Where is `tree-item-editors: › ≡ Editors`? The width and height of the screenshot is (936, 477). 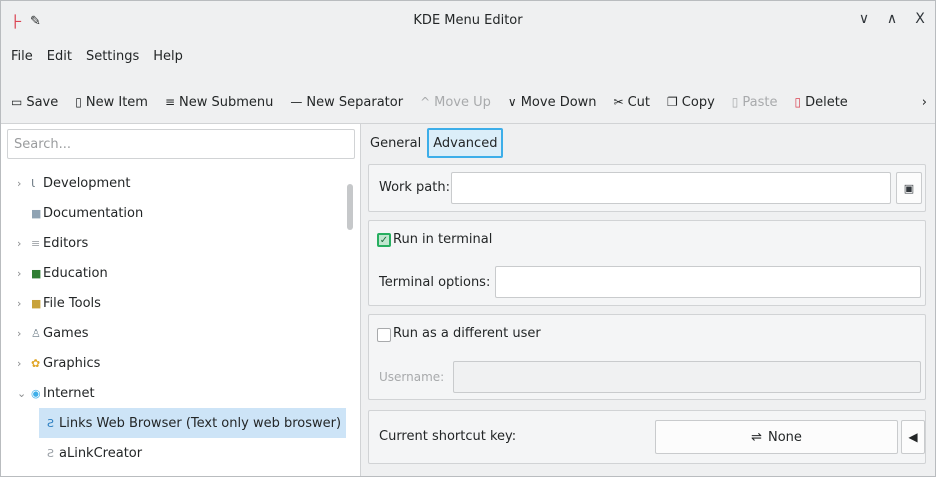
tree-item-editors: › ≡ Editors is located at coordinates (173, 243).